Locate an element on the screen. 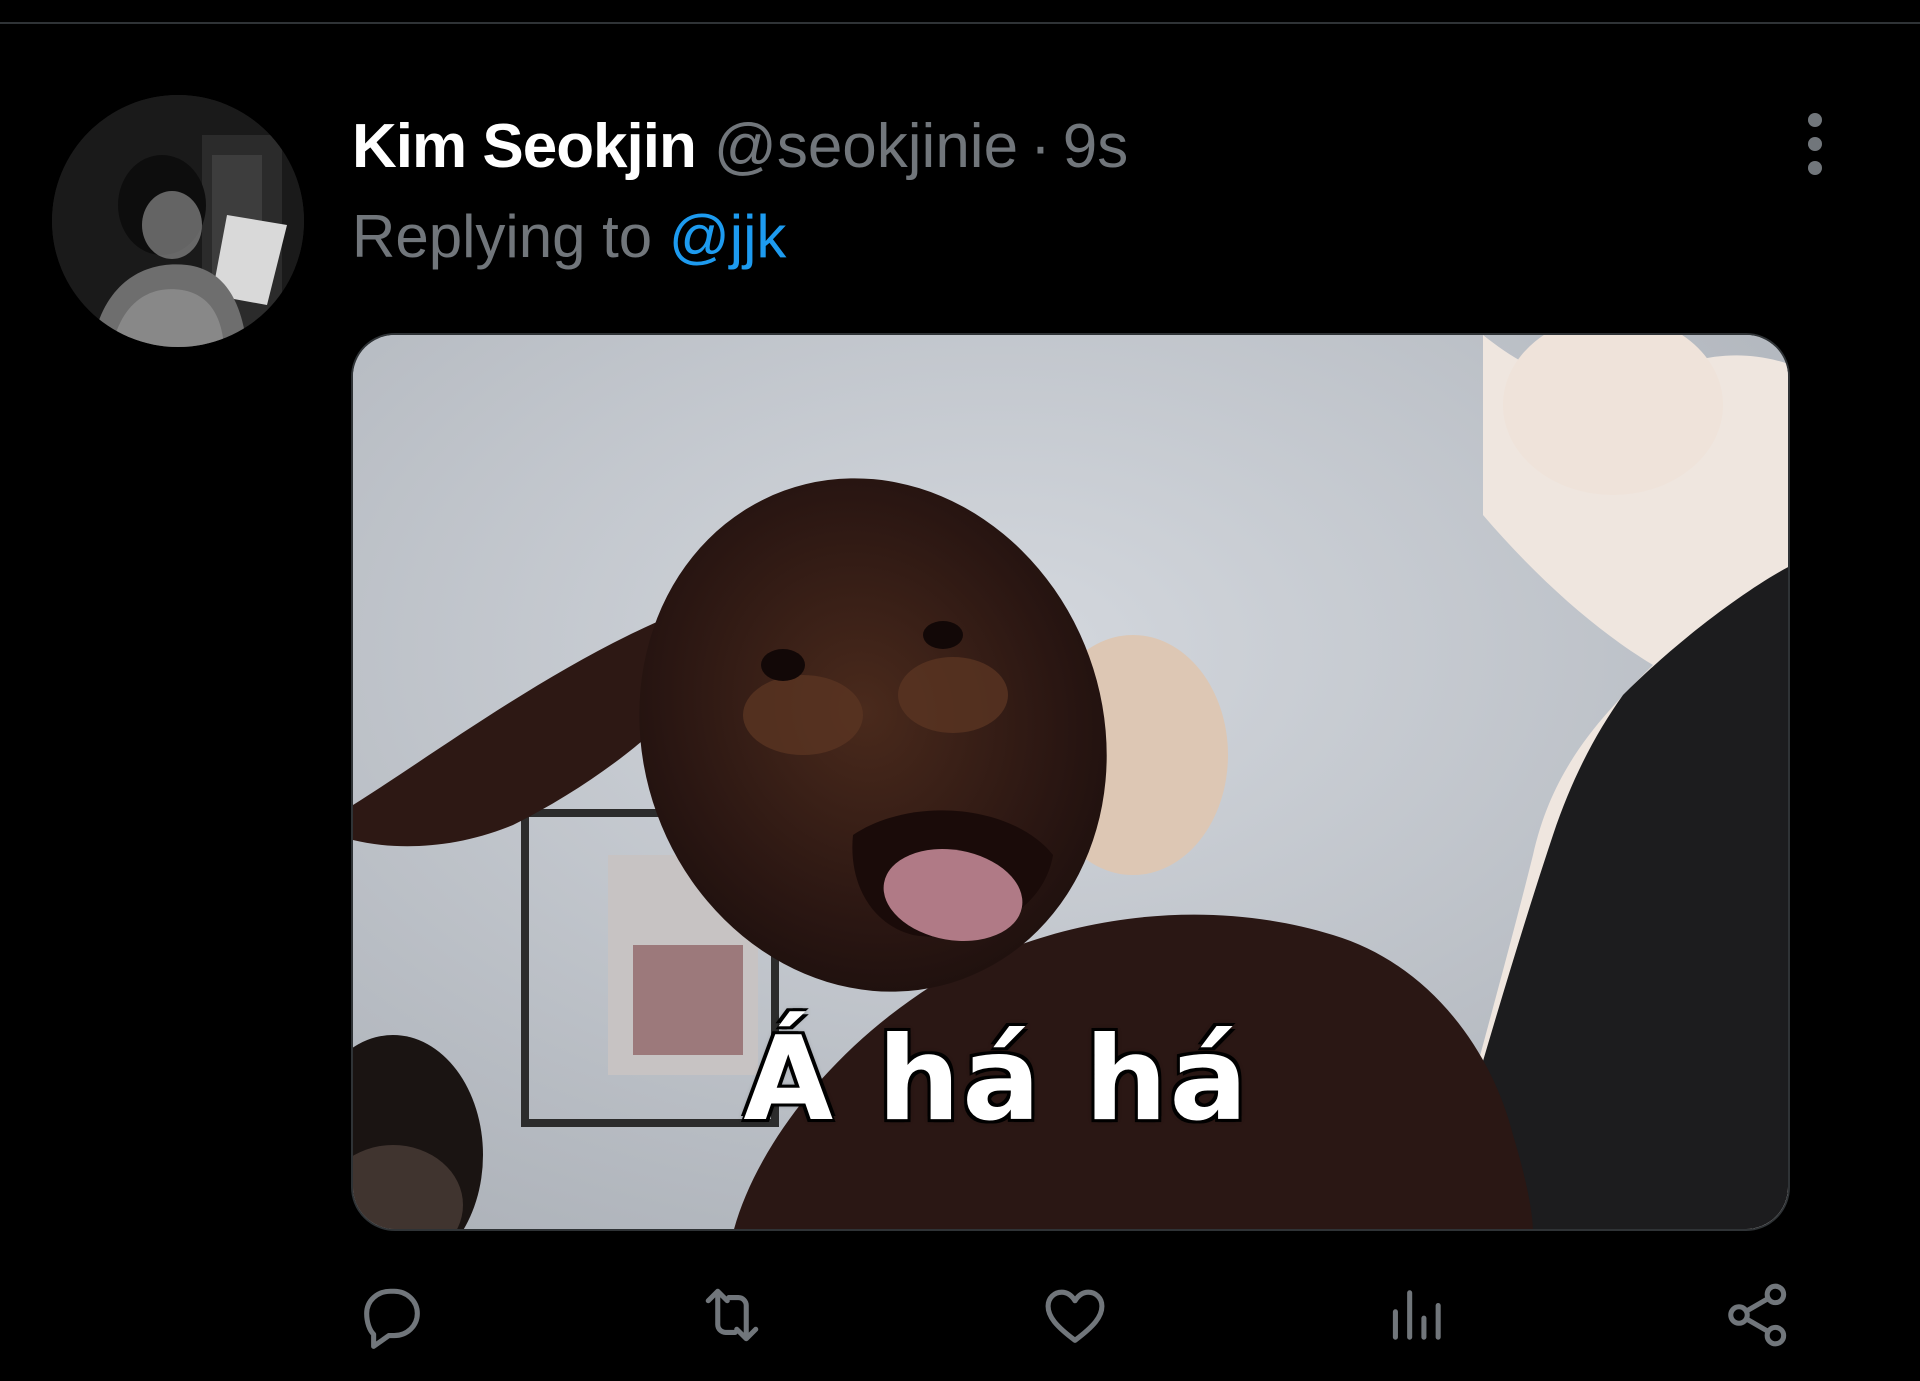 This screenshot has height=1381, width=1920. display-name: Kim Seokjin is located at coordinates (524, 147).